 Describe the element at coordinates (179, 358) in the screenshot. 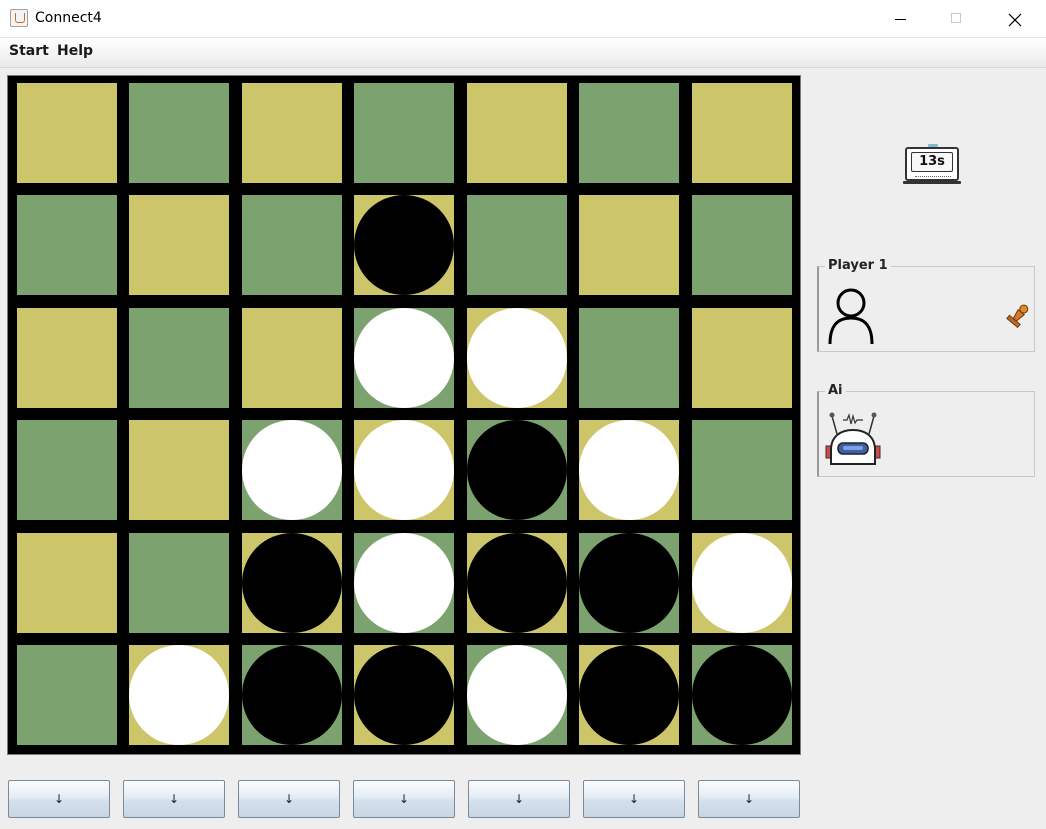

I see `board-cell-r3-c2` at that location.